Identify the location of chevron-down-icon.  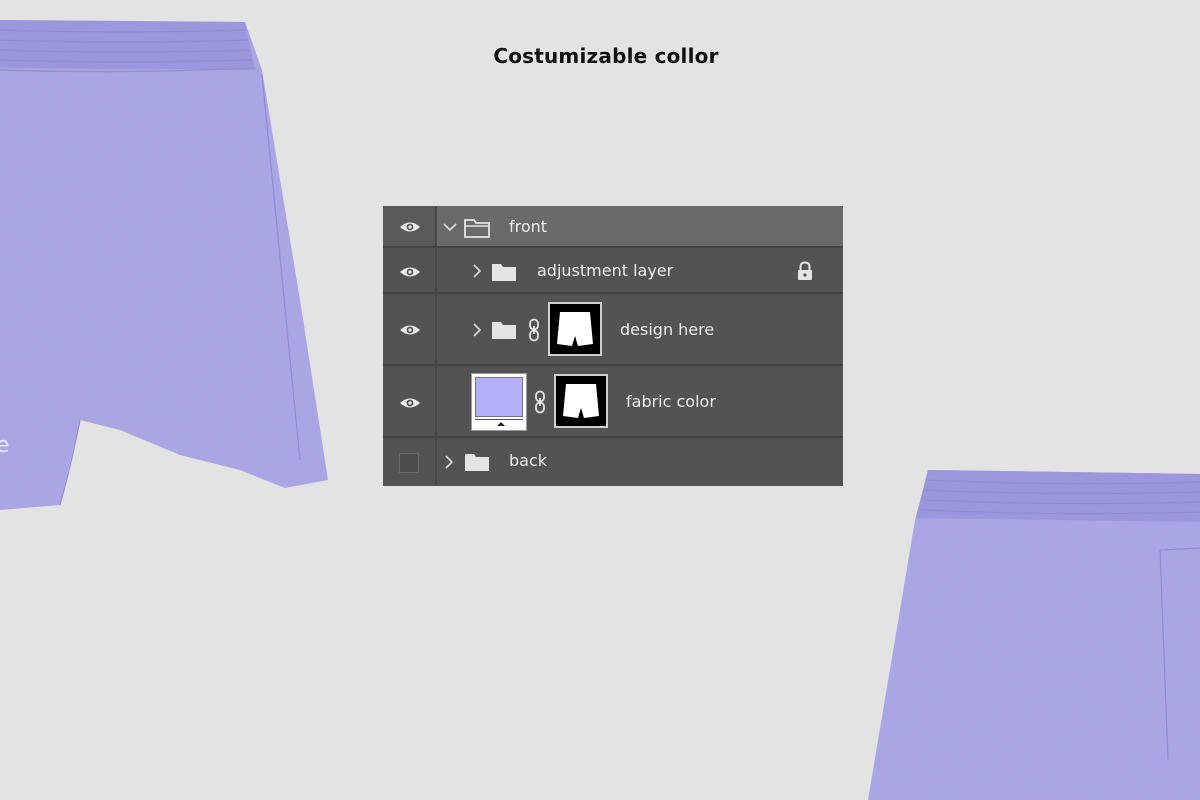
(450, 227).